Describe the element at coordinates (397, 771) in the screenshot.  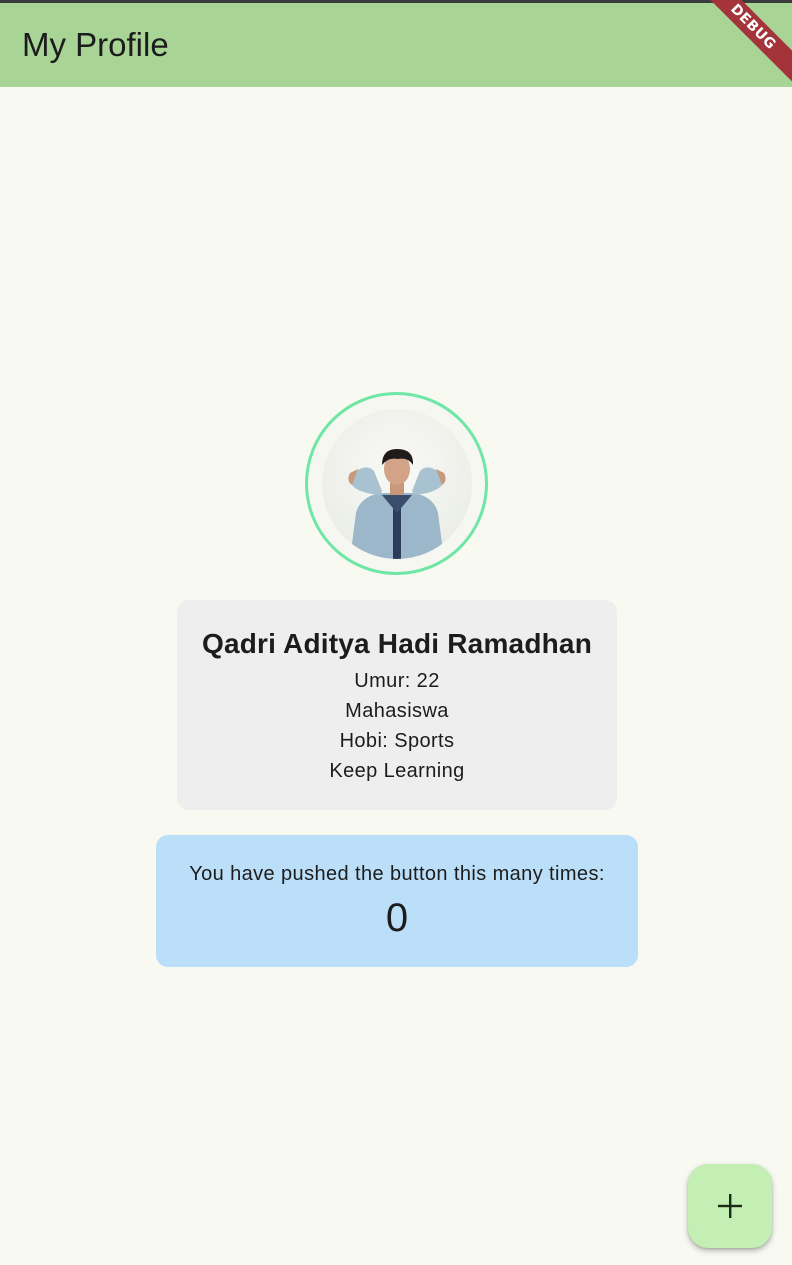
I see `profile-motto: Keep Learning` at that location.